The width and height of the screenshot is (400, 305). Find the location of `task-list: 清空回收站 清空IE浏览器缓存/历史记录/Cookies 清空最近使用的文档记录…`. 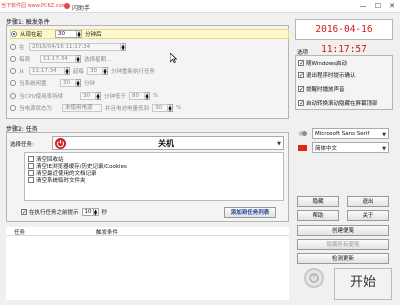

task-list: 清空回收站 清空IE浏览器缓存/历史记录/Cookies 清空最近使用的文档记录… is located at coordinates (154, 176).